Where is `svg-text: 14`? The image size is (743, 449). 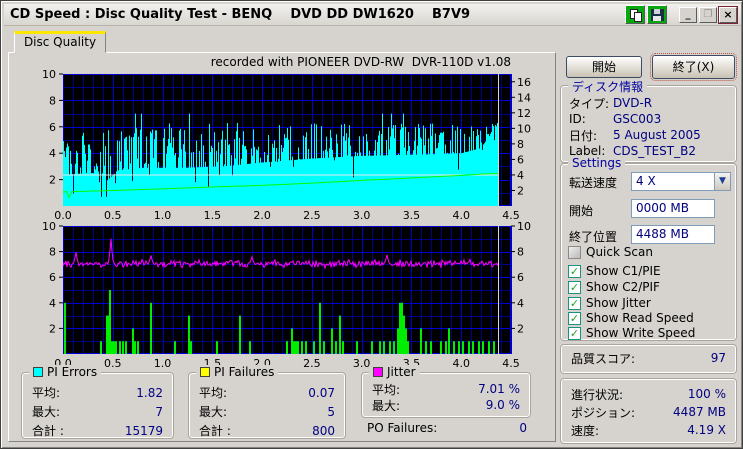 svg-text: 14 is located at coordinates (524, 97).